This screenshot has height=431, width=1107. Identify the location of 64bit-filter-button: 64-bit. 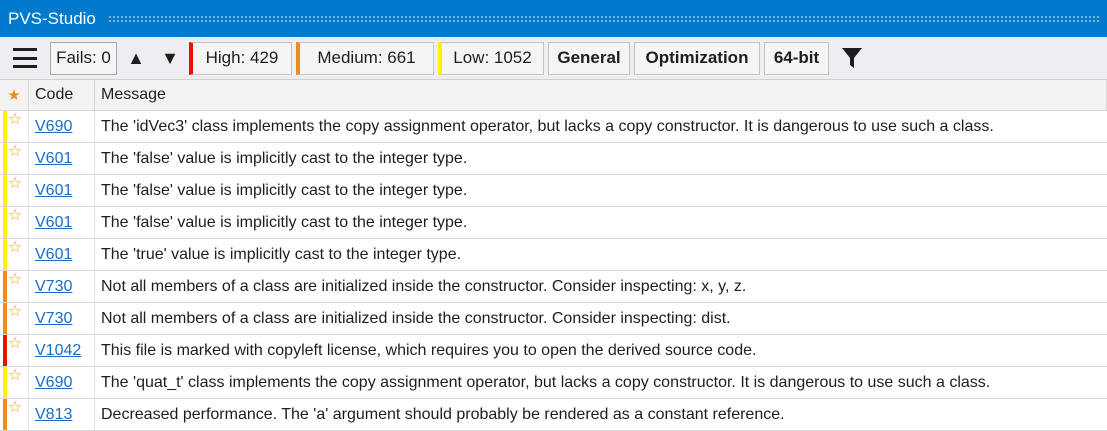
(796, 58).